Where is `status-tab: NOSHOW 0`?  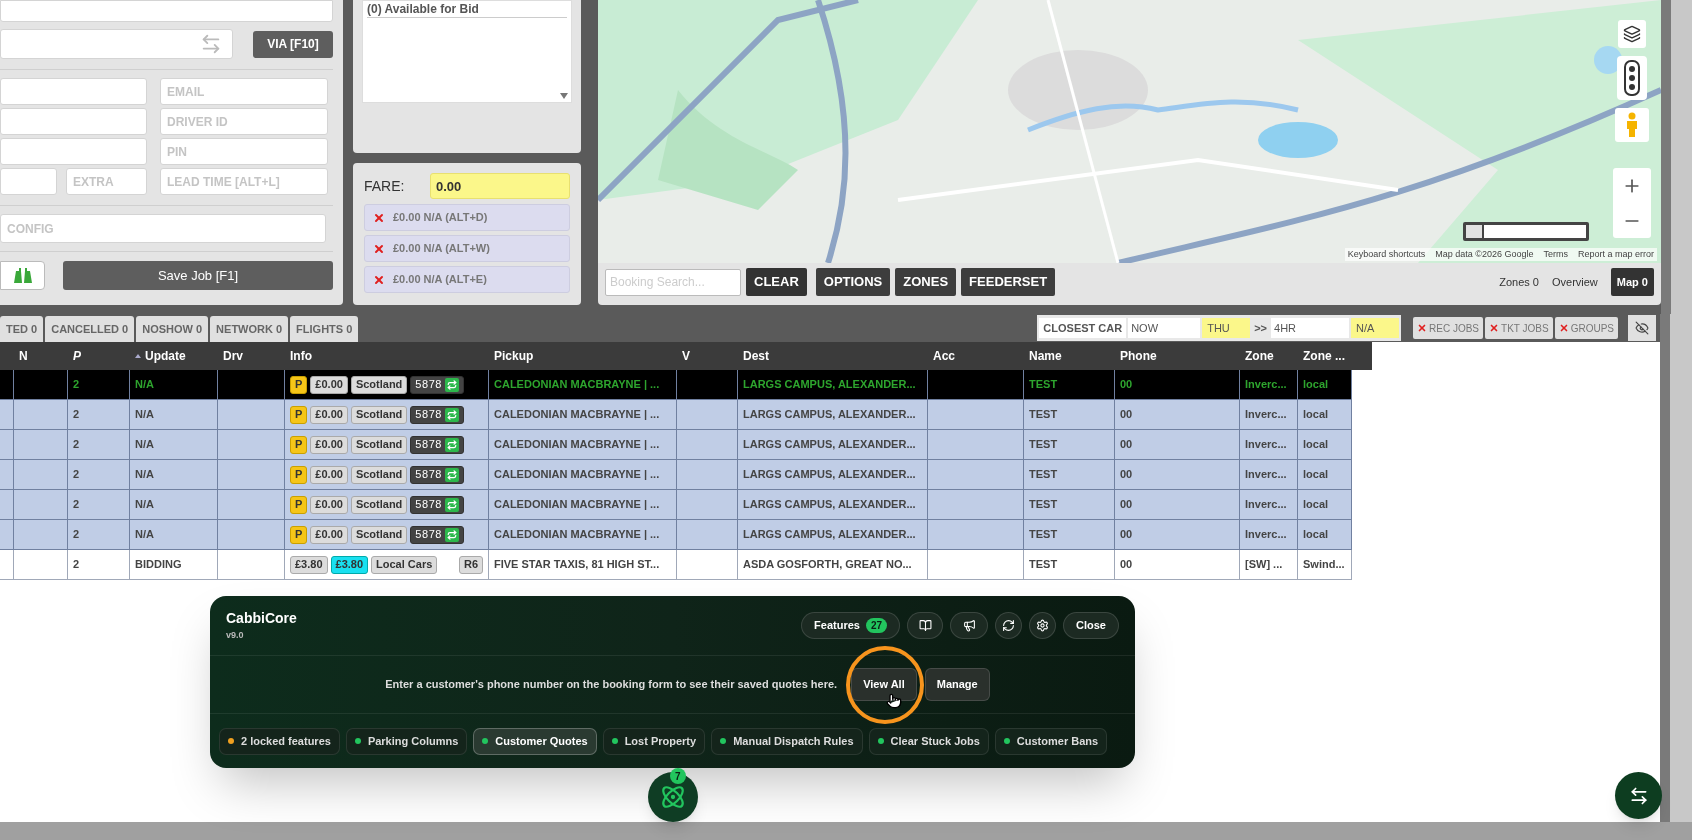
status-tab: NOSHOW 0 is located at coordinates (172, 329).